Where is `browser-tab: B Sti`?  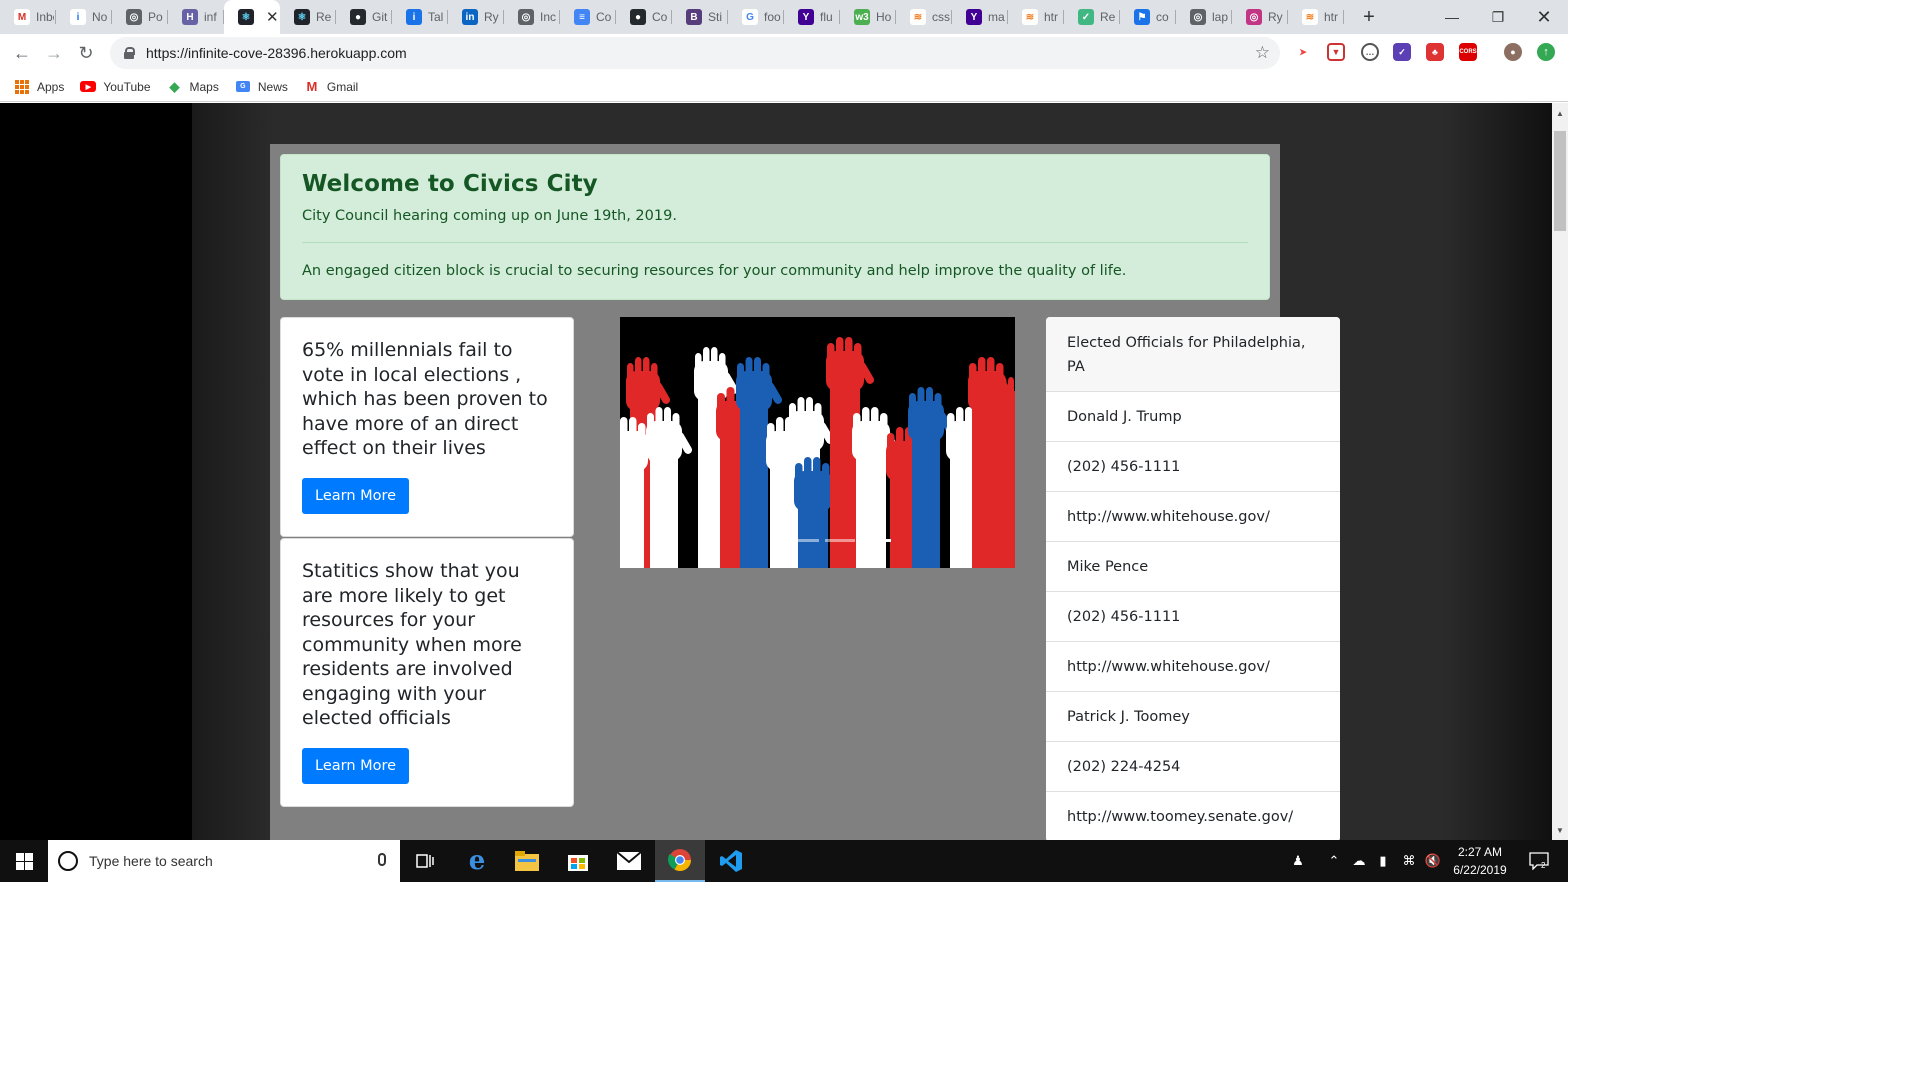
browser-tab: B Sti is located at coordinates (700, 17).